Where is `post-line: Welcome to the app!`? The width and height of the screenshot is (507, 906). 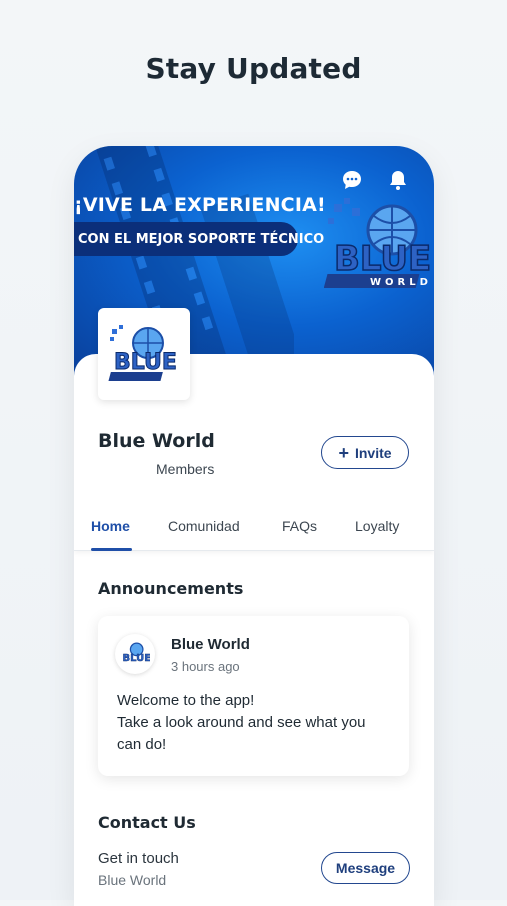 post-line: Welcome to the app! is located at coordinates (186, 700).